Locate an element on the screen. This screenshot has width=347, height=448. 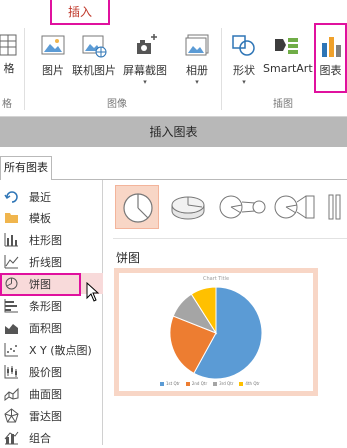
smartart-icon is located at coordinates (286, 46).